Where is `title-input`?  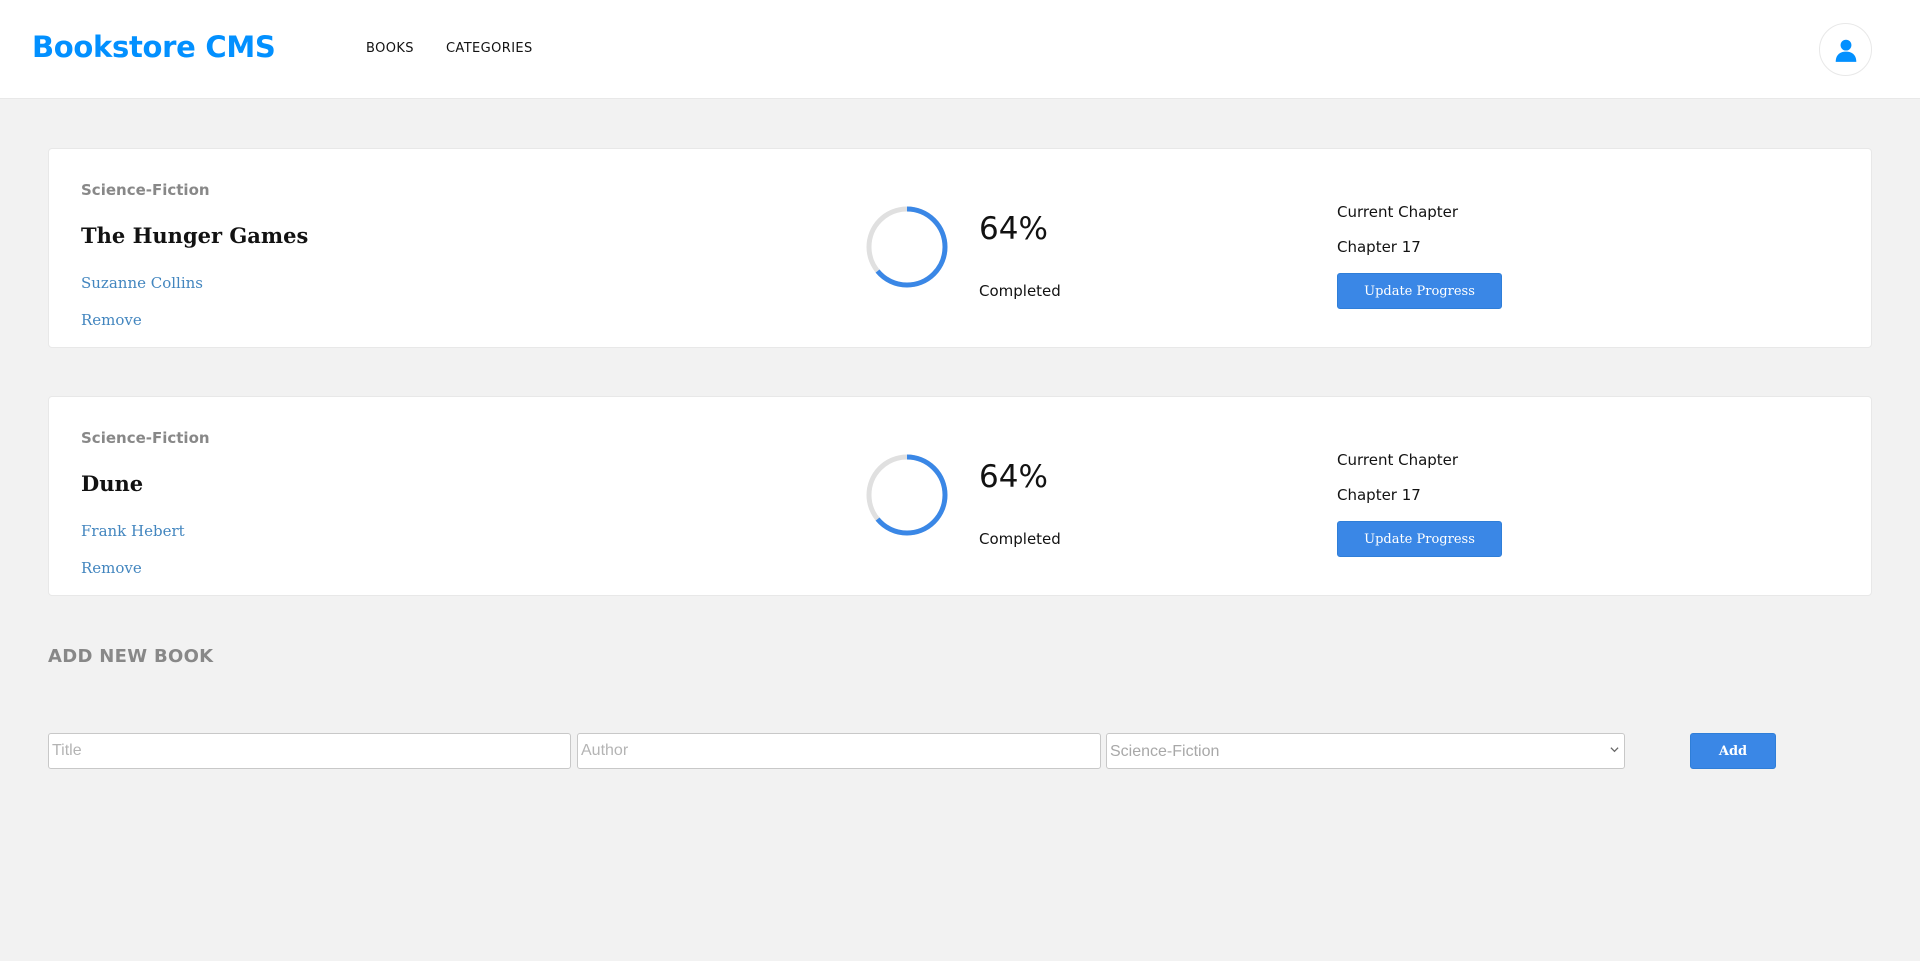
title-input is located at coordinates (309, 751).